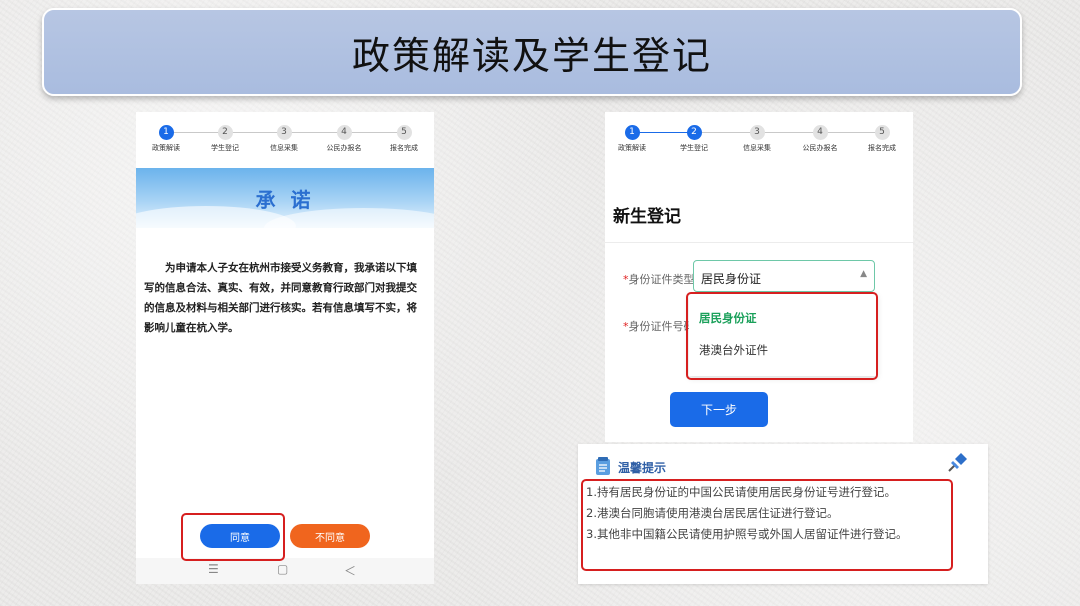 This screenshot has width=1080, height=606. Describe the element at coordinates (719, 409) in the screenshot. I see `next-step-button: 下一步` at that location.